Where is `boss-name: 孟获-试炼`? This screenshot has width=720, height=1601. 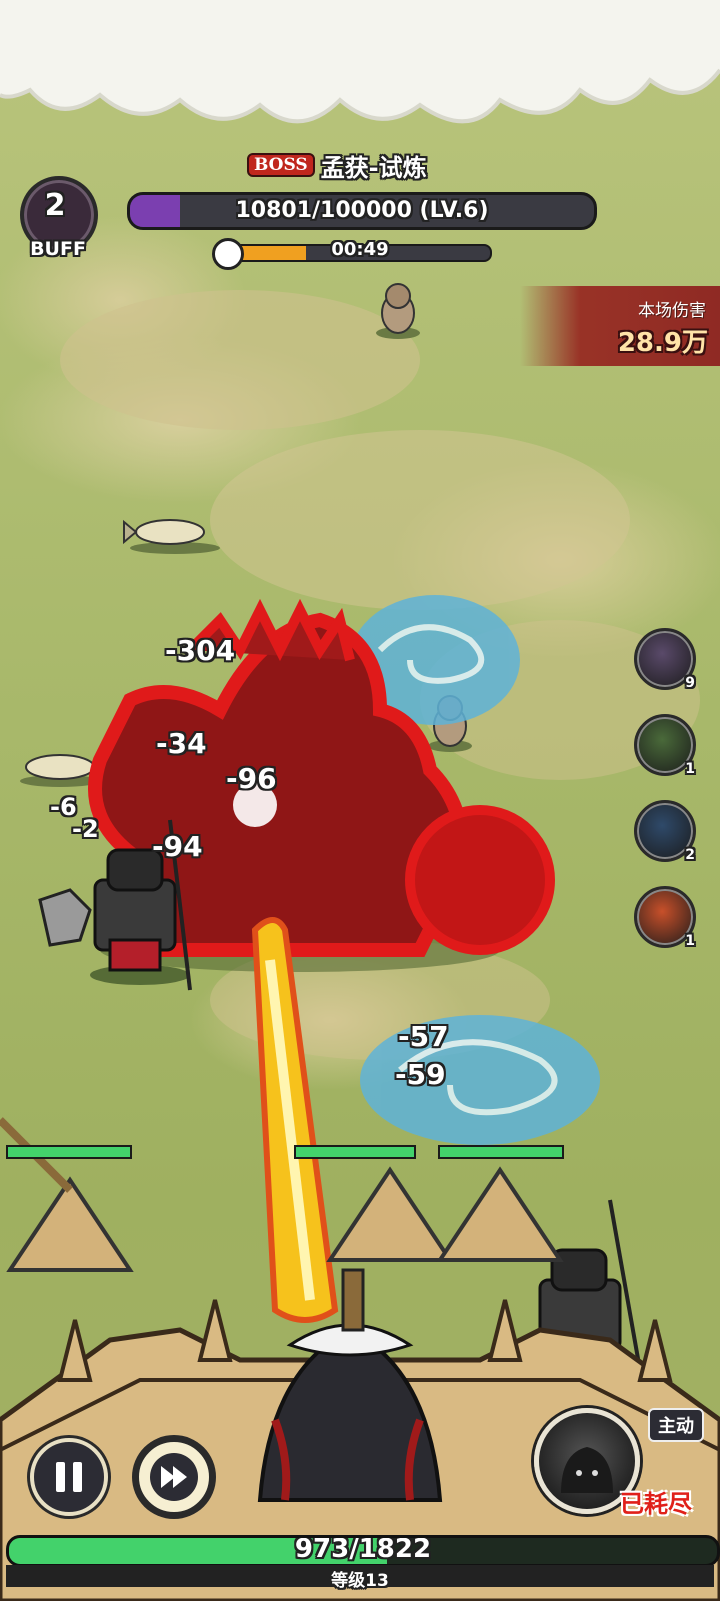
boss-name: 孟获-试炼 is located at coordinates (373, 167).